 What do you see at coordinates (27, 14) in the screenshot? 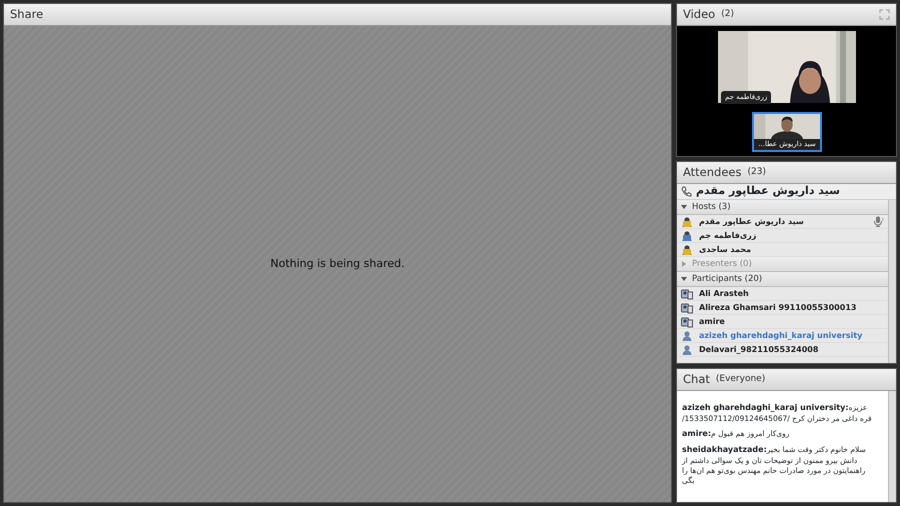
I see `panel-title: Share` at bounding box center [27, 14].